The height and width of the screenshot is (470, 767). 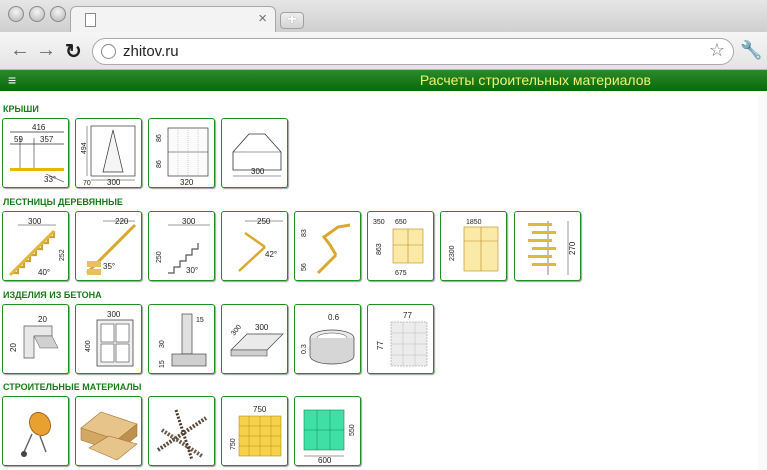 I want to click on concrete2-width-label: 300, so click(x=114, y=314).